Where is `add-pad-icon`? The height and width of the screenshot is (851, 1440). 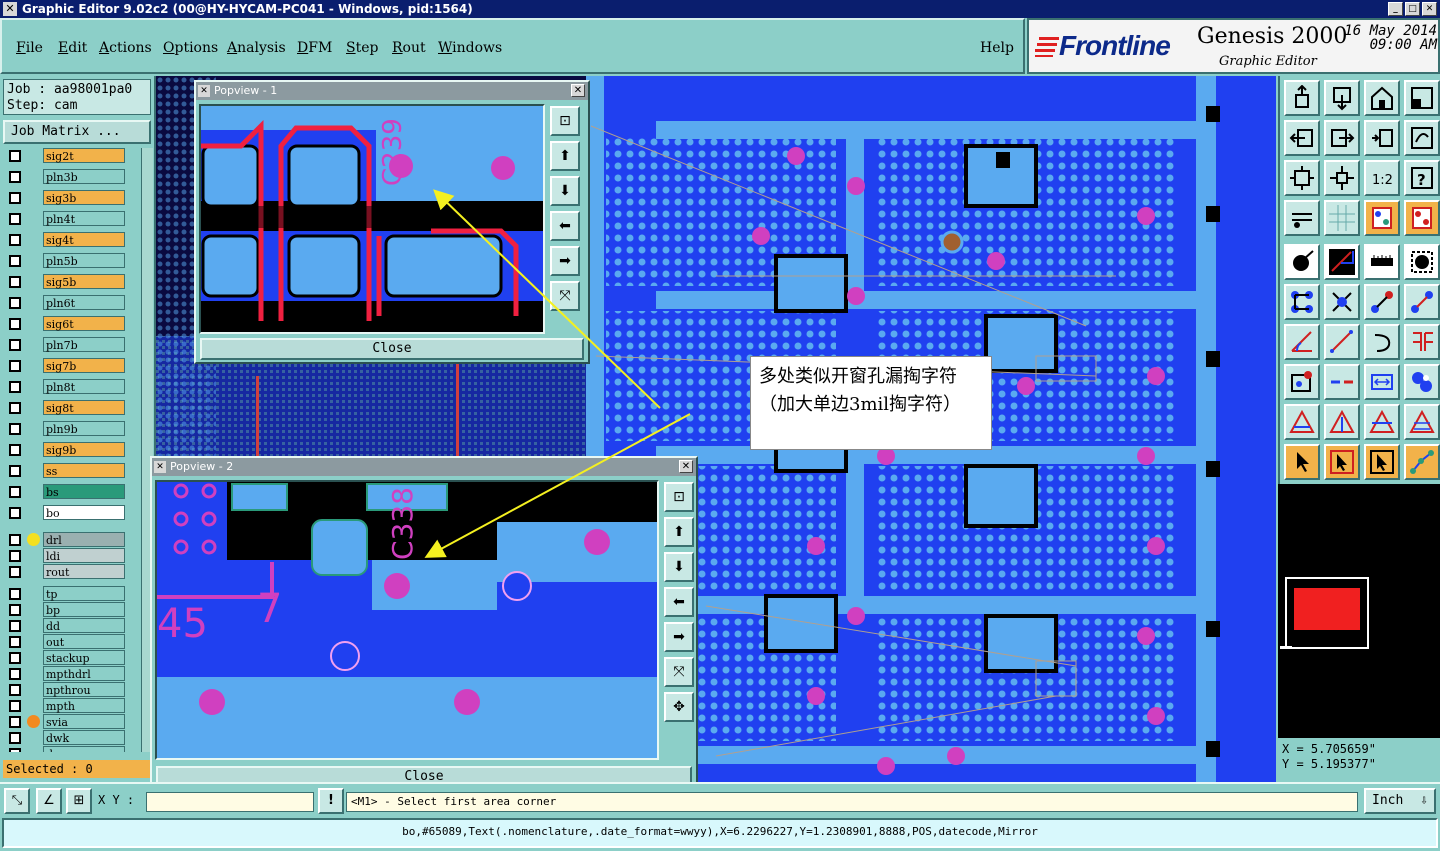
add-pad-icon is located at coordinates (1302, 302).